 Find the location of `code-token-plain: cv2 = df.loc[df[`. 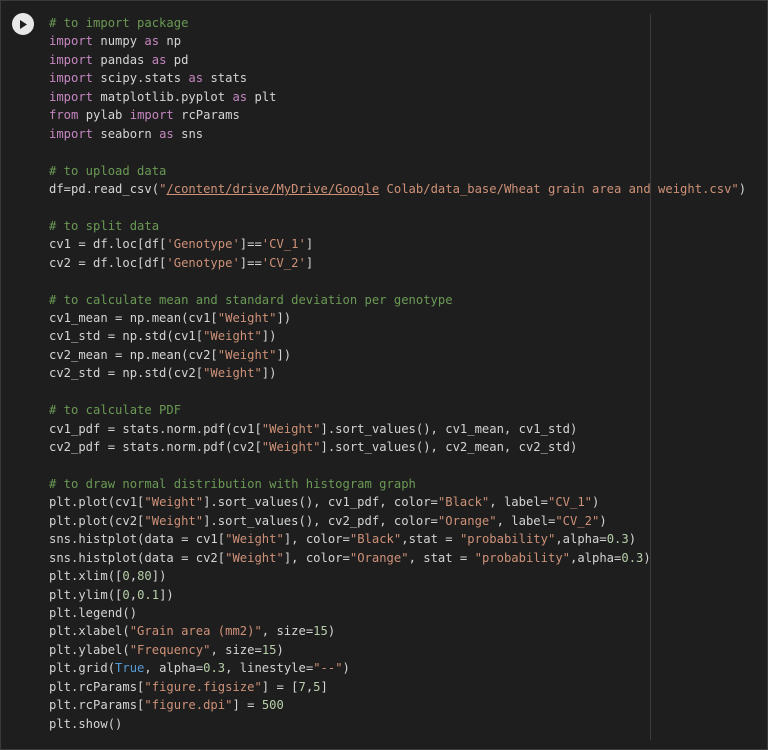

code-token-plain: cv2 = df.loc[df[ is located at coordinates (108, 262).